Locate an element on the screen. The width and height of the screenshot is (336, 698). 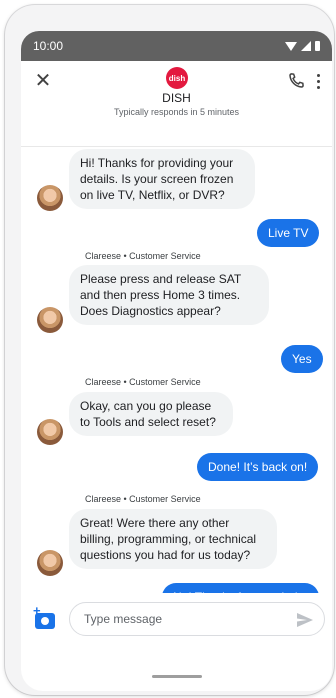
home-gesture-handle is located at coordinates (177, 676).